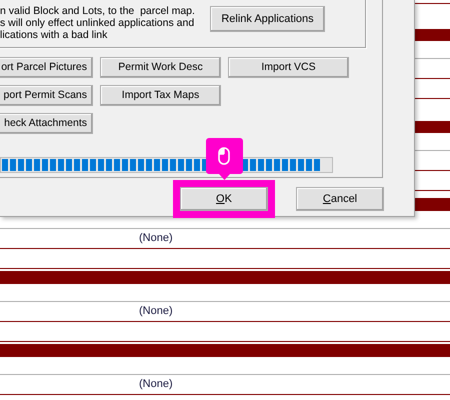 This screenshot has width=450, height=400. What do you see at coordinates (97, 11) in the screenshot?
I see `description-text: n valid Block and Lots, to the parcel map.` at bounding box center [97, 11].